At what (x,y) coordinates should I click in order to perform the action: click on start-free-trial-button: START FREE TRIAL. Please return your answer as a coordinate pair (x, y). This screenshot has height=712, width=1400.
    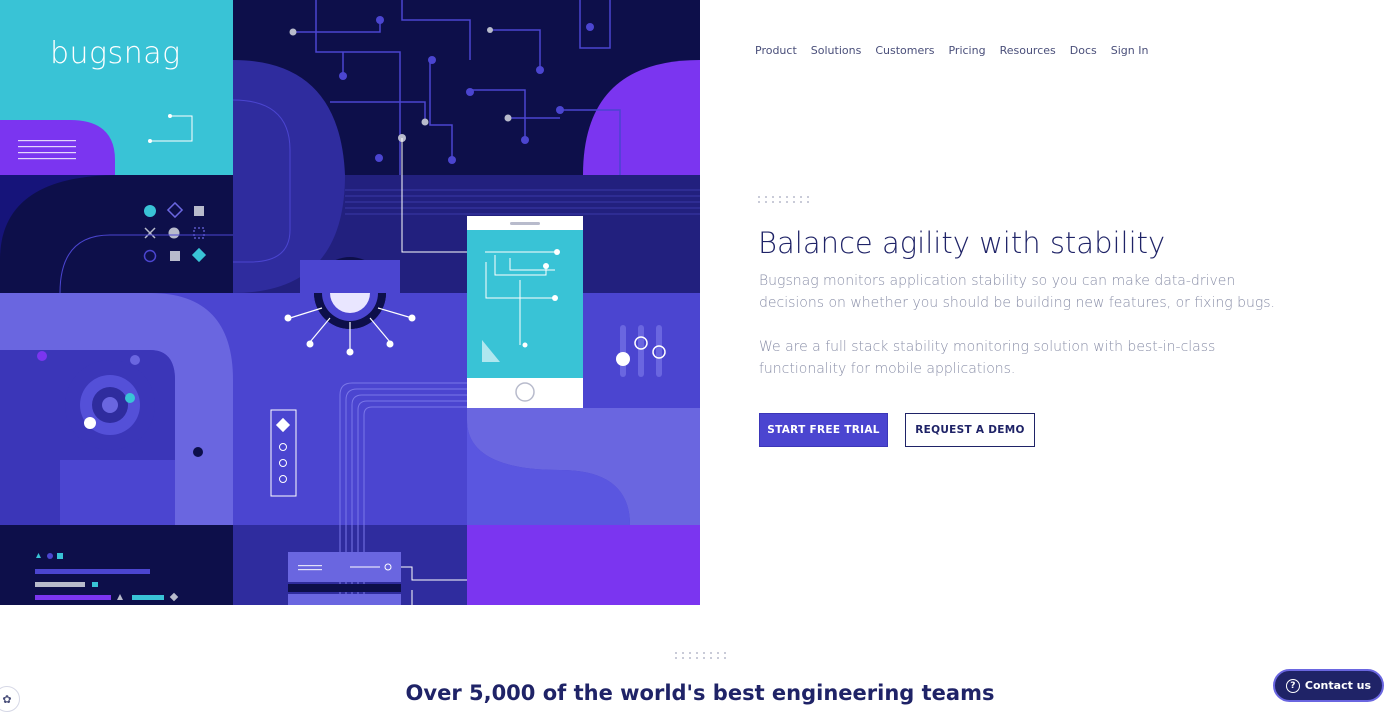
    Looking at the image, I should click on (823, 430).